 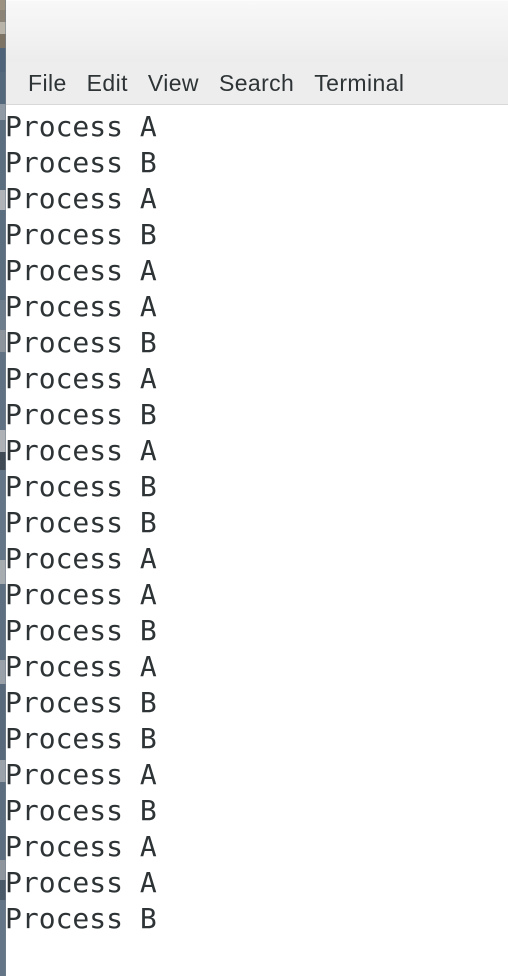 I want to click on menu-item-view: View, so click(x=173, y=83).